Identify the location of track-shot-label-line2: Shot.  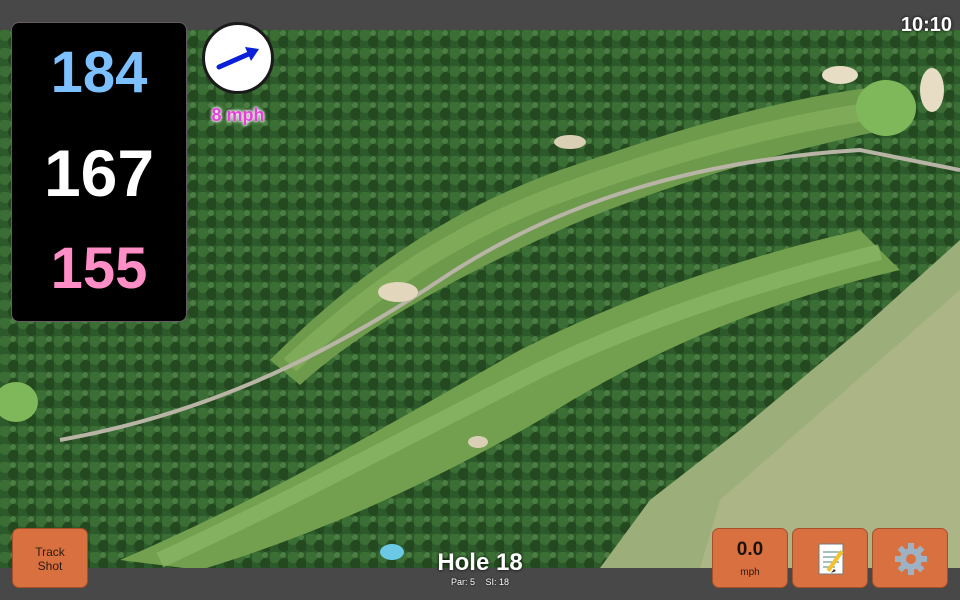
(50, 566).